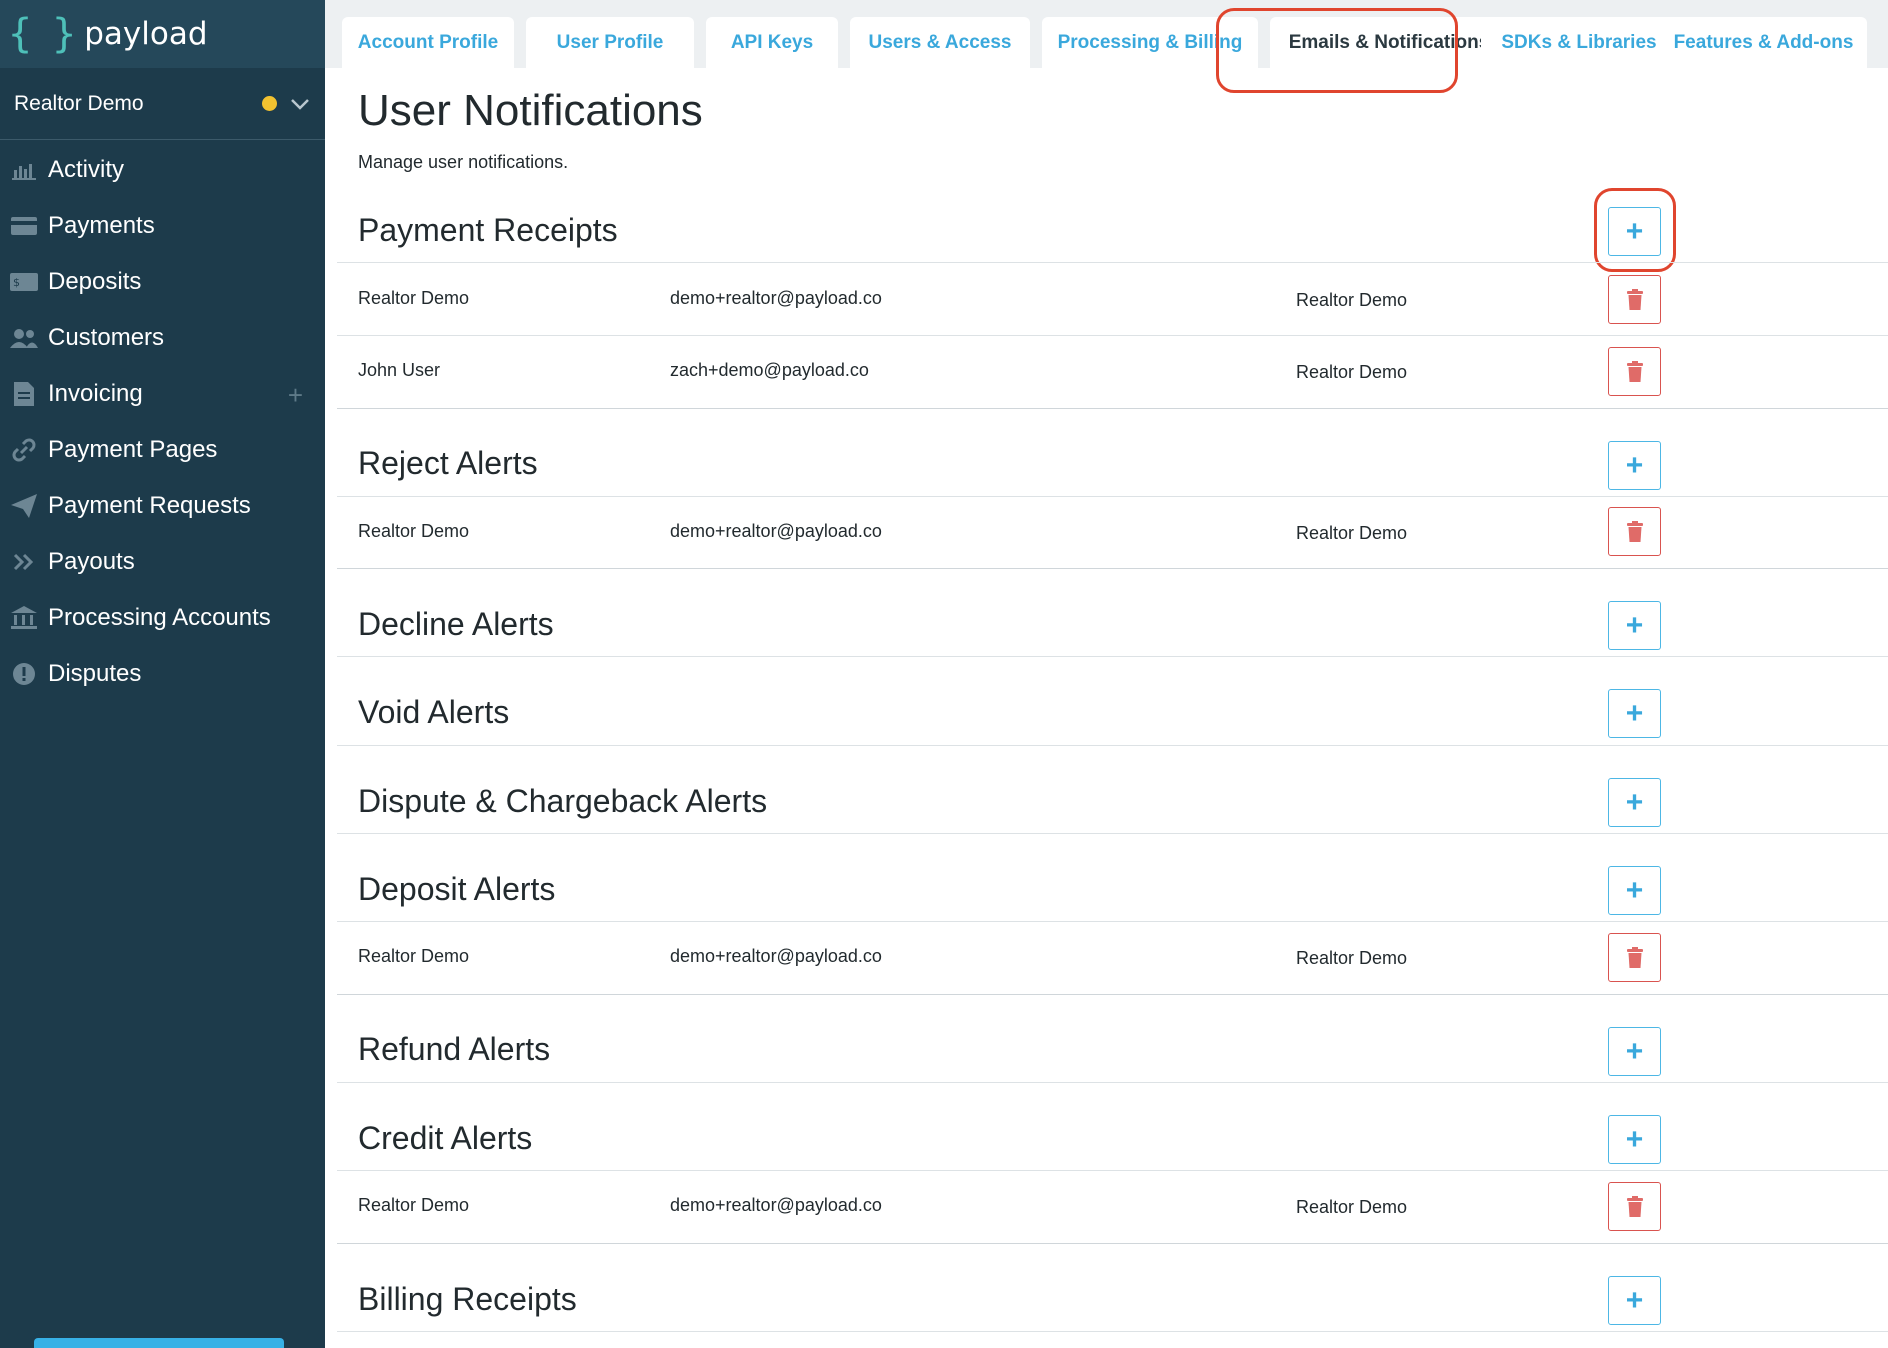 This screenshot has height=1348, width=1888. I want to click on add-void-alerts-button: +, so click(1634, 713).